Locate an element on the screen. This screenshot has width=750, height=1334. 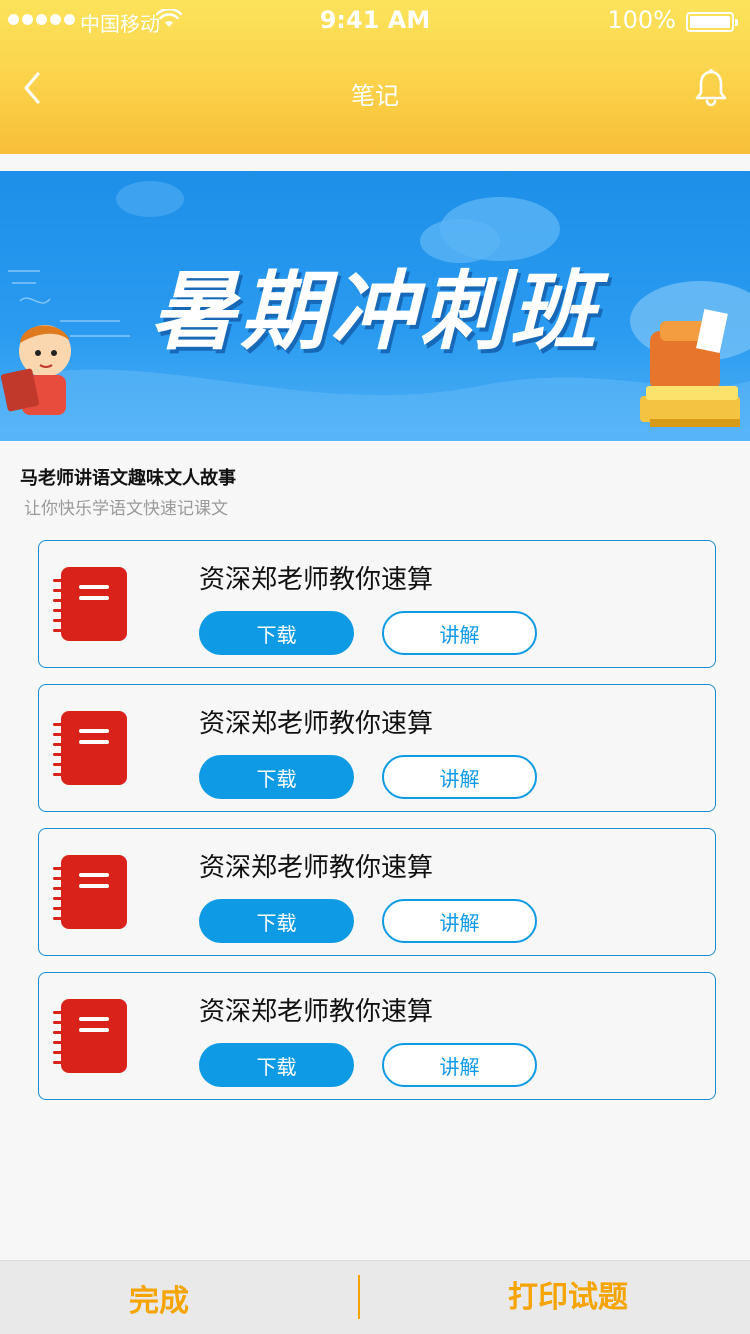
page-title: 笔记 is located at coordinates (375, 96).